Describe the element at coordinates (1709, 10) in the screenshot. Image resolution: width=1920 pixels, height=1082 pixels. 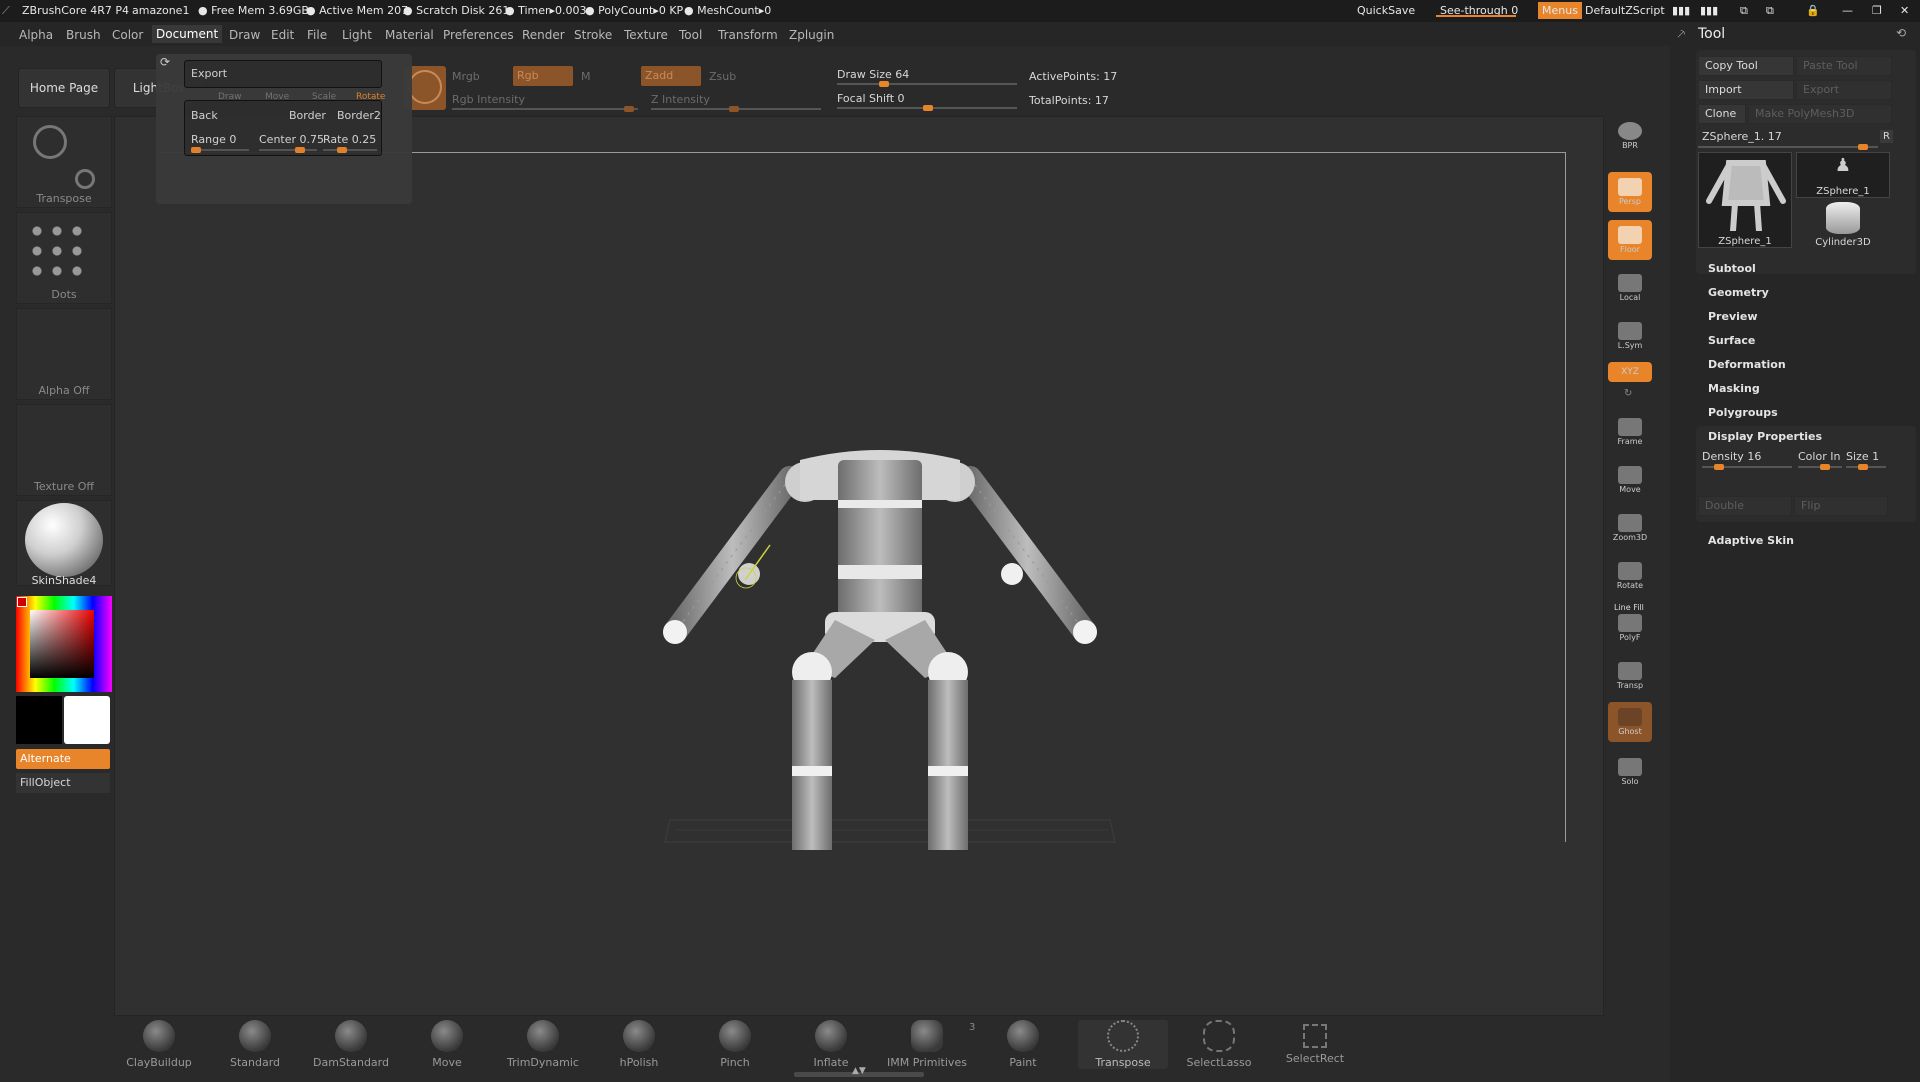
I see `layout-2-icon: ▮▮▮` at that location.